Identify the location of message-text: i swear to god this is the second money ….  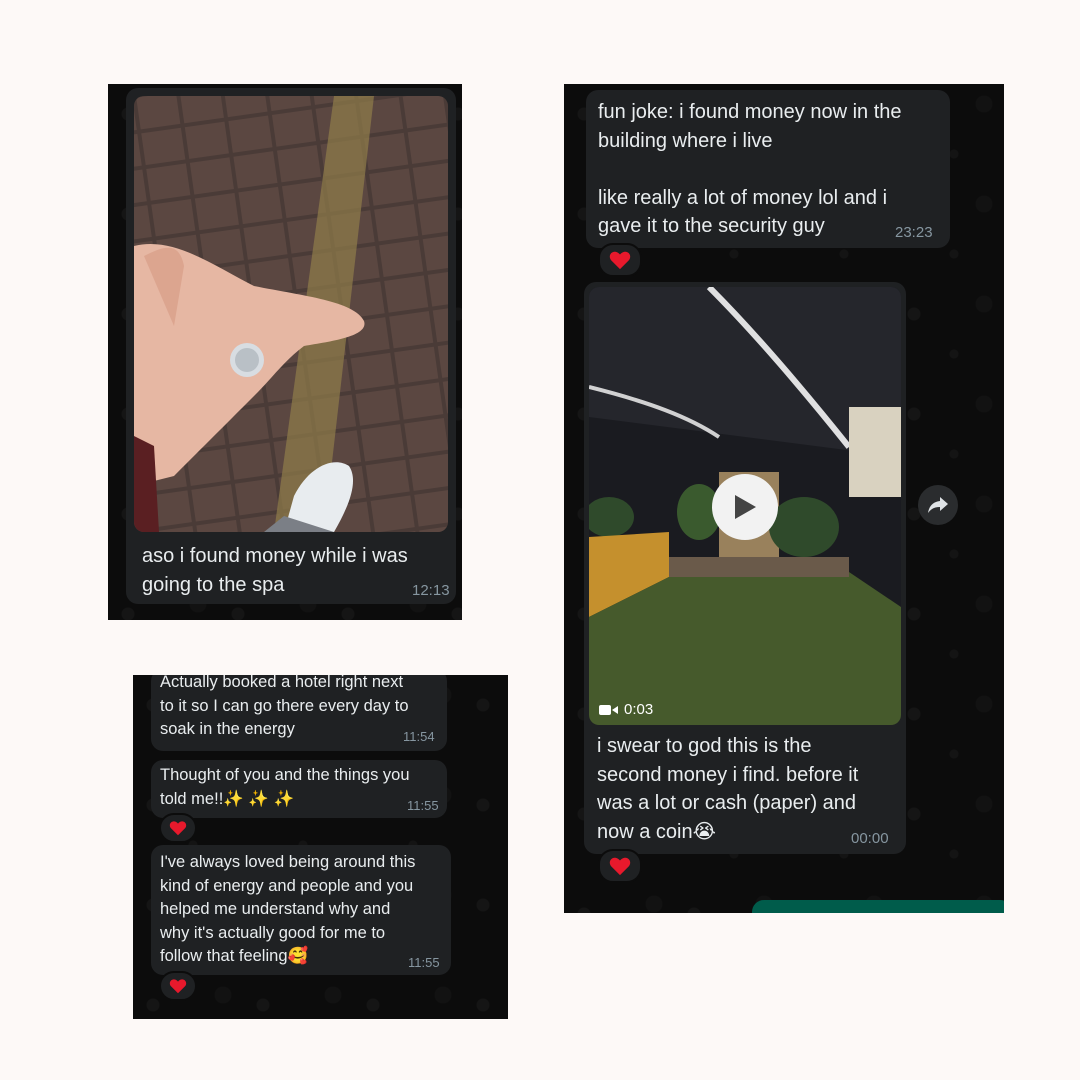
(728, 789).